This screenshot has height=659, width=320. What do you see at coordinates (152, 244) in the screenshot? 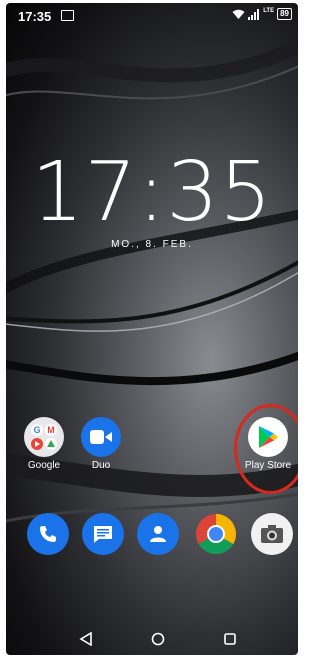
I see `lockscreen-date: MO., 8. FEB.` at bounding box center [152, 244].